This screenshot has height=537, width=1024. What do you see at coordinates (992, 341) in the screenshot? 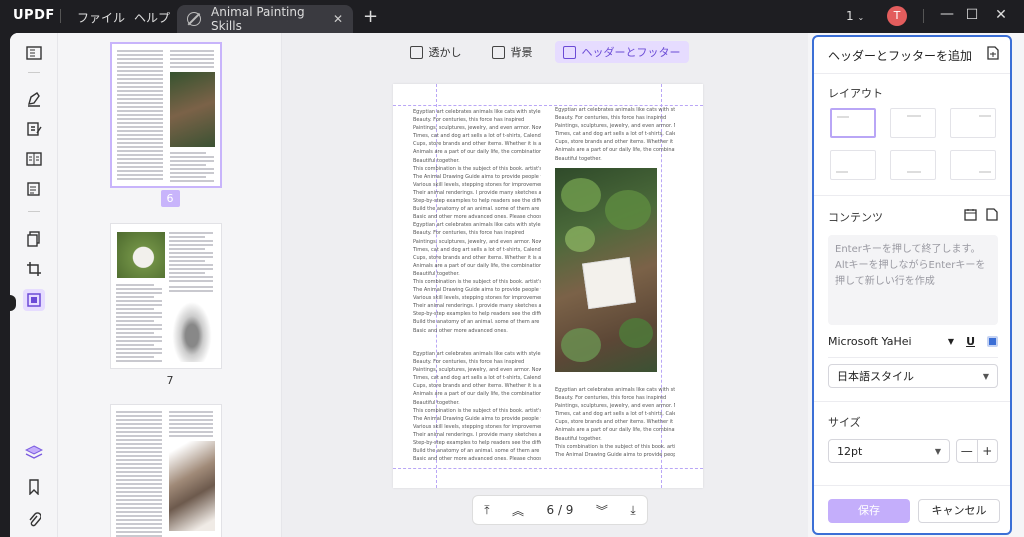
I see `font-color-swatch` at bounding box center [992, 341].